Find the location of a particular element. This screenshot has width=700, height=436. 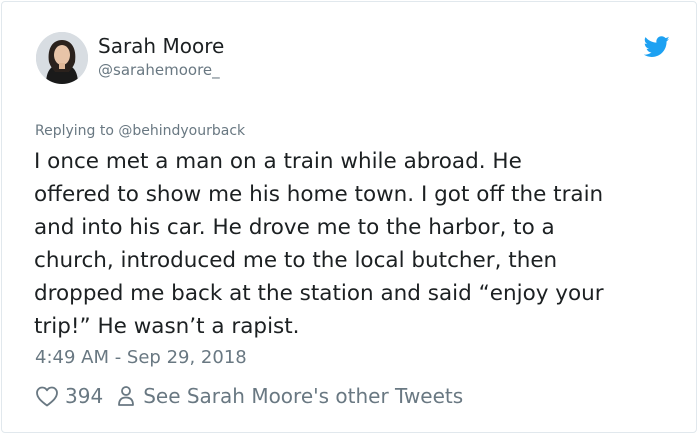

avatar is located at coordinates (62, 58).